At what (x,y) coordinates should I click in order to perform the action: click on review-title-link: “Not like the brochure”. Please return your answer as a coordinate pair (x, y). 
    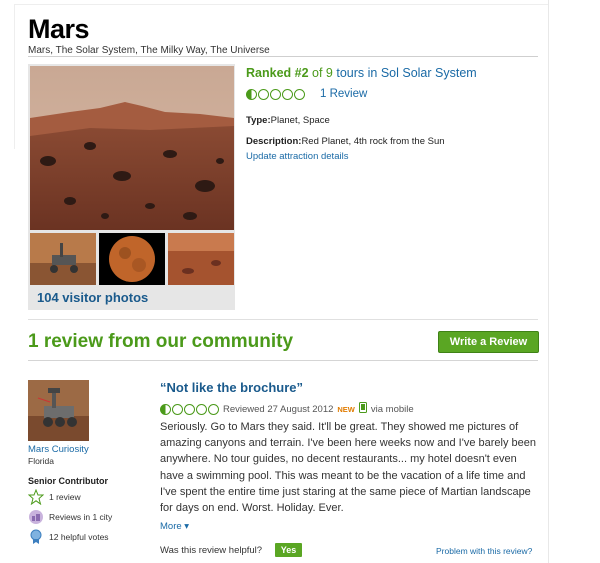
    Looking at the image, I should click on (231, 387).